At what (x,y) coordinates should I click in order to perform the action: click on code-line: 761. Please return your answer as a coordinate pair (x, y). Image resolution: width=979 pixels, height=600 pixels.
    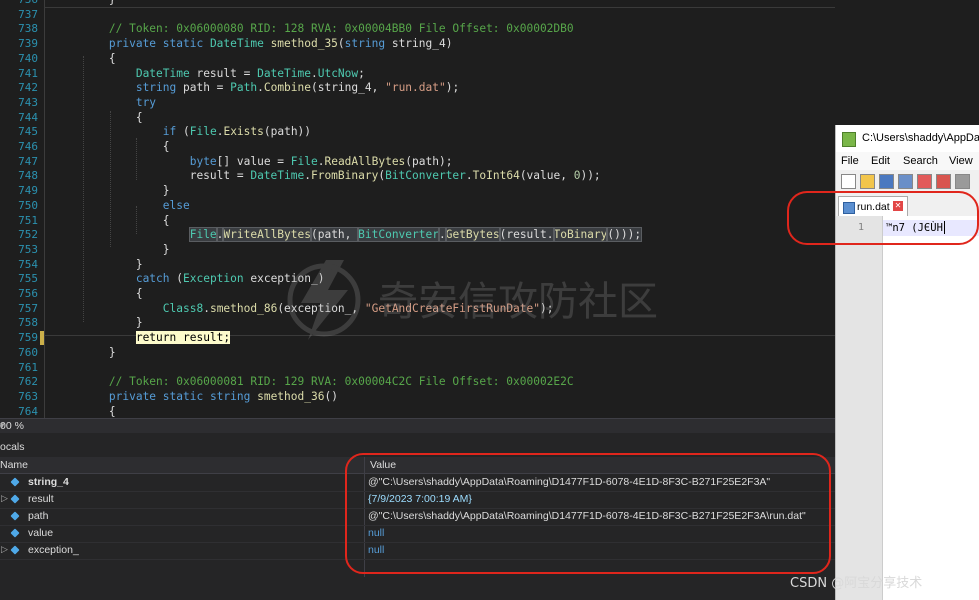
    Looking at the image, I should click on (417, 368).